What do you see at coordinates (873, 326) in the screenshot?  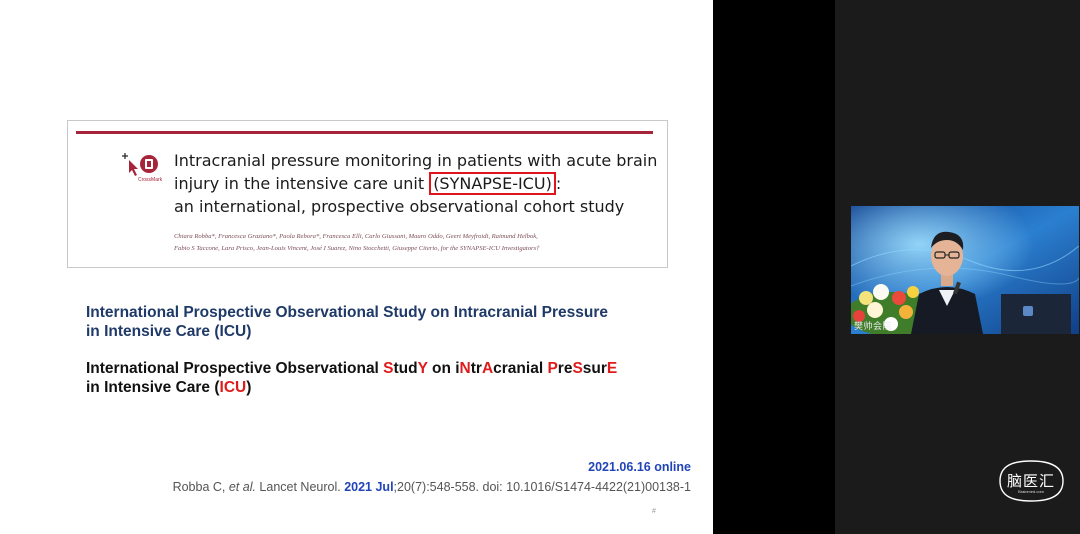 I see `video-label: 樊帅会院` at bounding box center [873, 326].